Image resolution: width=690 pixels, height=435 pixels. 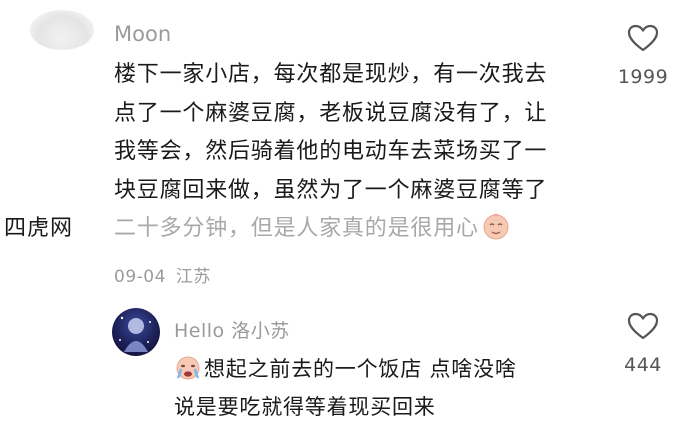 I want to click on comment-line: 点了一个麻婆豆腐，老板说豆腐没有了，让, so click(x=331, y=113).